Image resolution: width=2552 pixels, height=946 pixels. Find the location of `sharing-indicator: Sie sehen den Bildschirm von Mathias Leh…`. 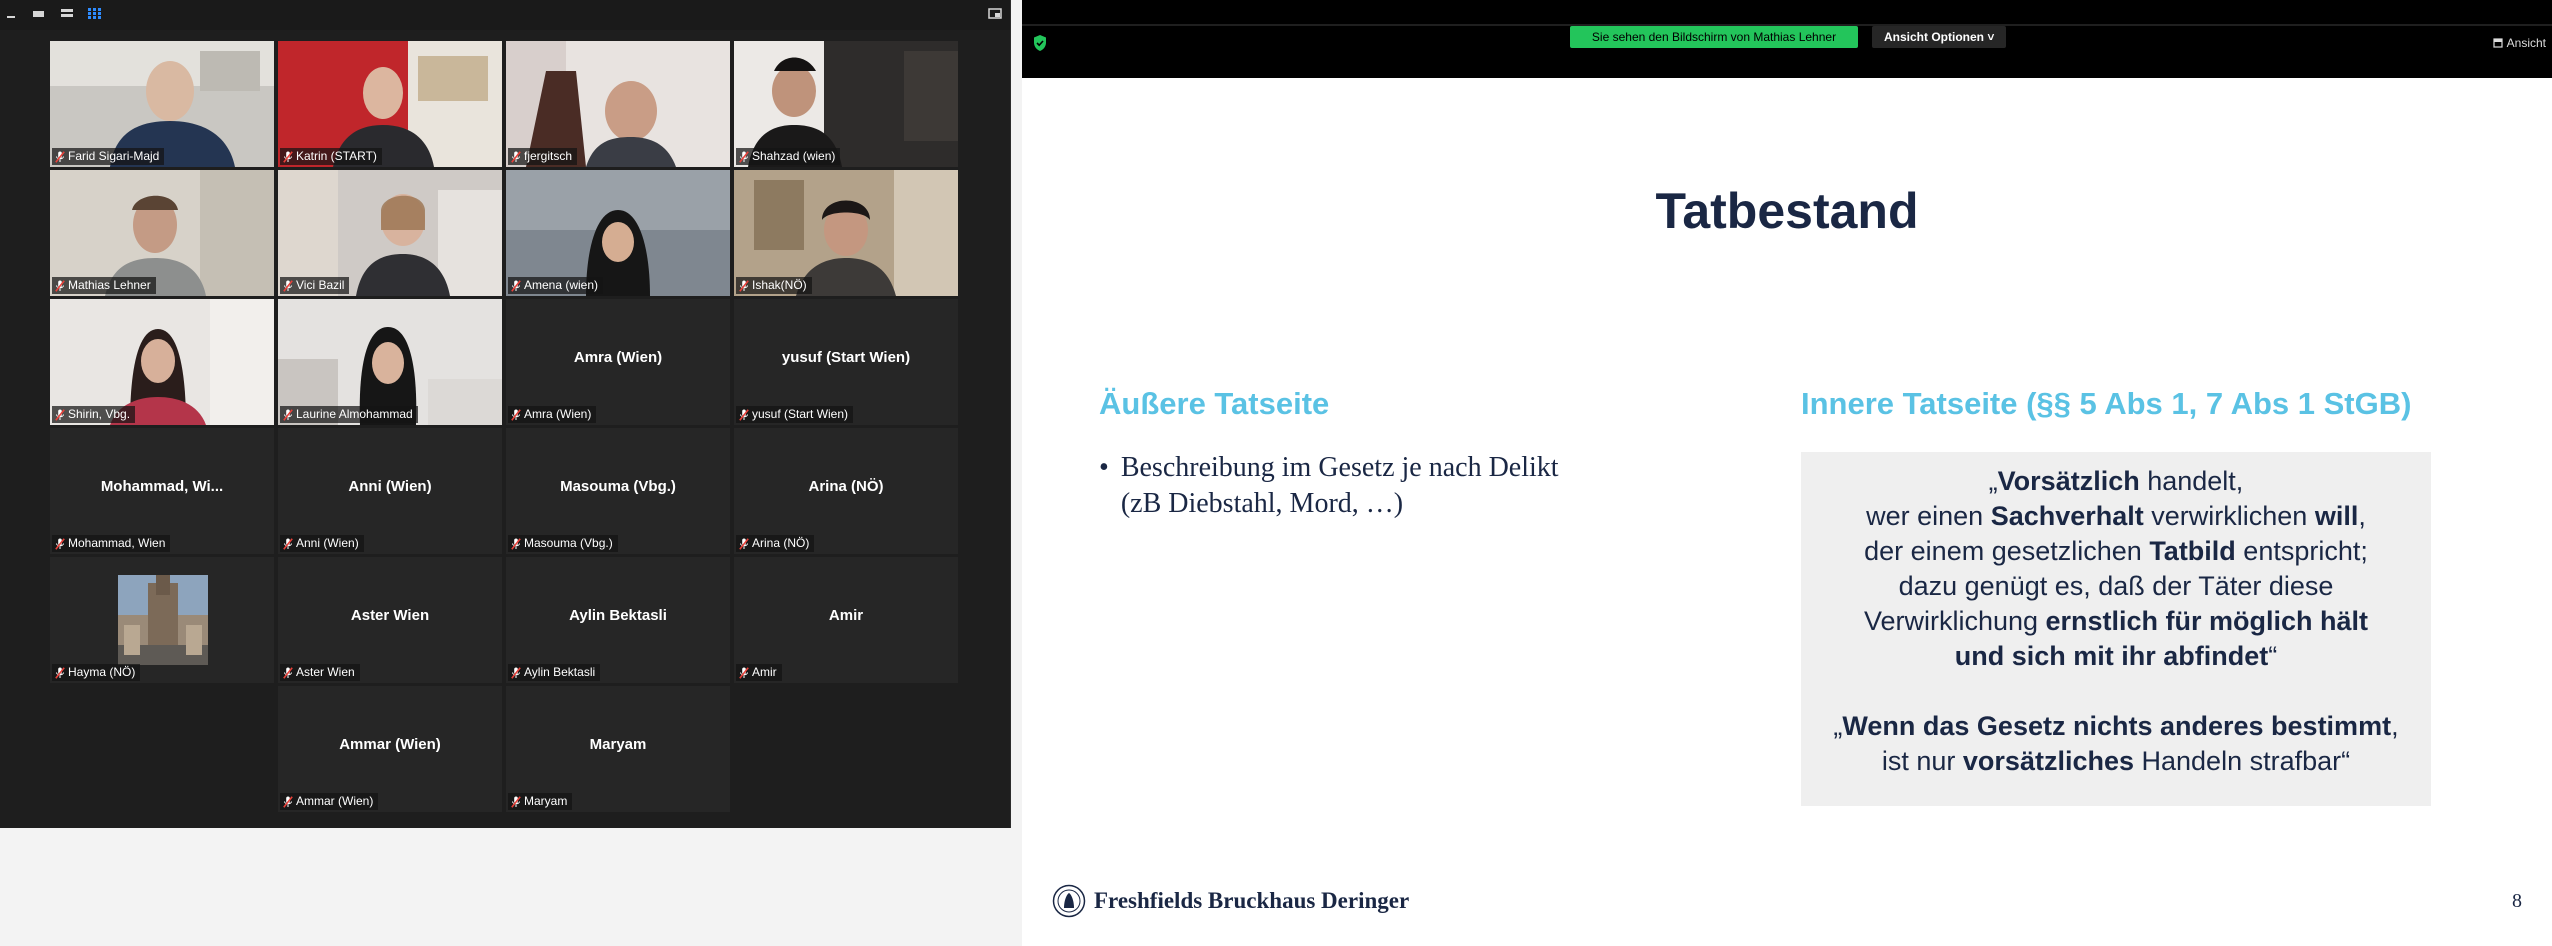

sharing-indicator: Sie sehen den Bildschirm von Mathias Leh… is located at coordinates (1714, 37).